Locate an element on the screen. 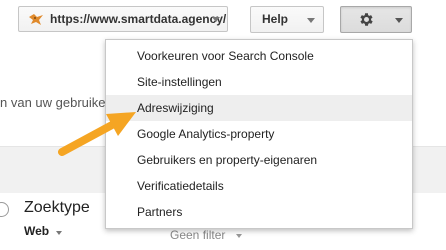 The width and height of the screenshot is (446, 250). radio-button is located at coordinates (4, 209).